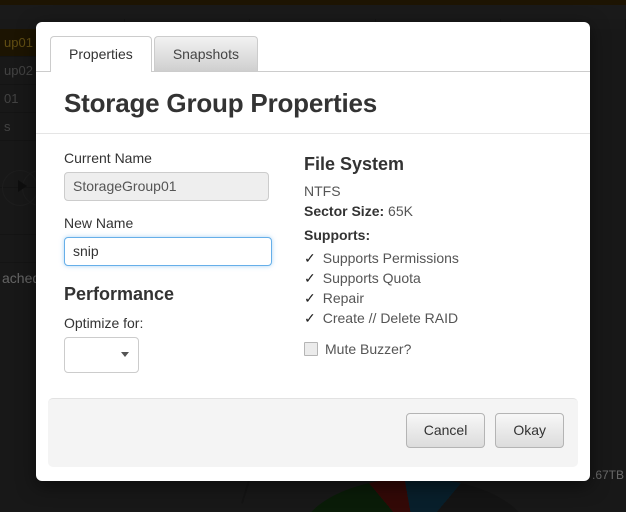 This screenshot has width=626, height=512. I want to click on current-name-input, so click(166, 186).